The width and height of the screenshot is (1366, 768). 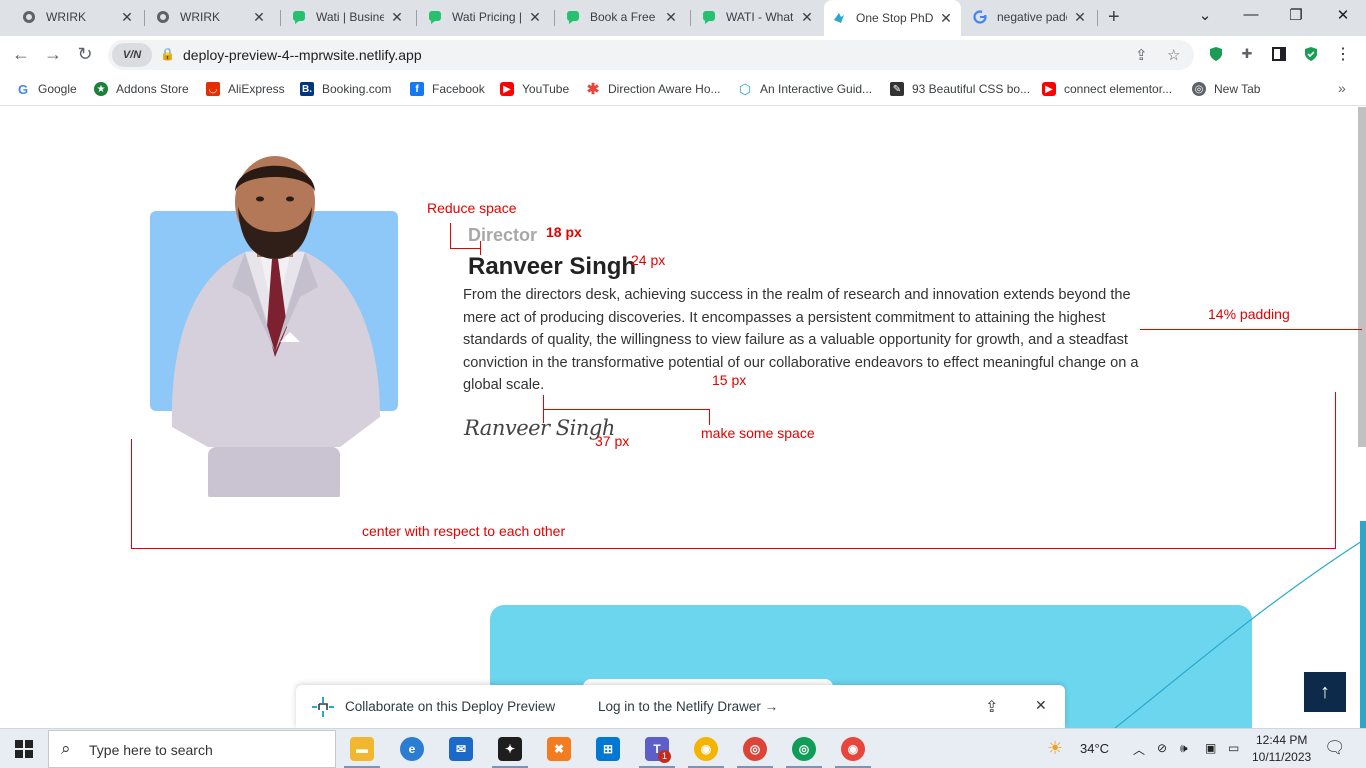 What do you see at coordinates (345, 89) in the screenshot?
I see `bookmark-booking: B. Booking.com` at bounding box center [345, 89].